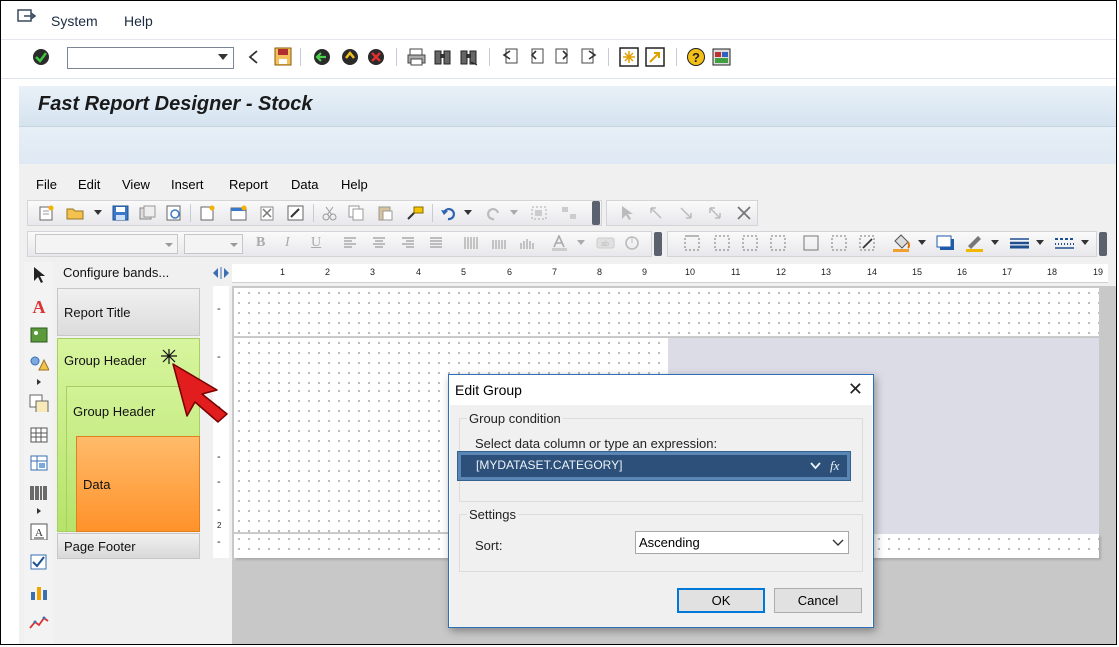 The height and width of the screenshot is (647, 1119). Describe the element at coordinates (76, 213) in the screenshot. I see `open-icon` at that location.